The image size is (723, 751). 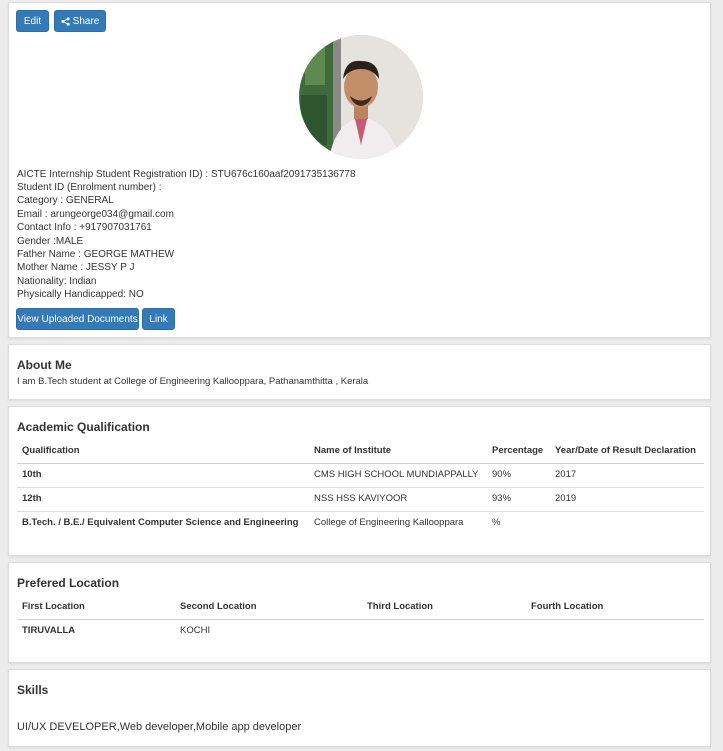 I want to click on gender: Gender :MALE, so click(x=50, y=241).